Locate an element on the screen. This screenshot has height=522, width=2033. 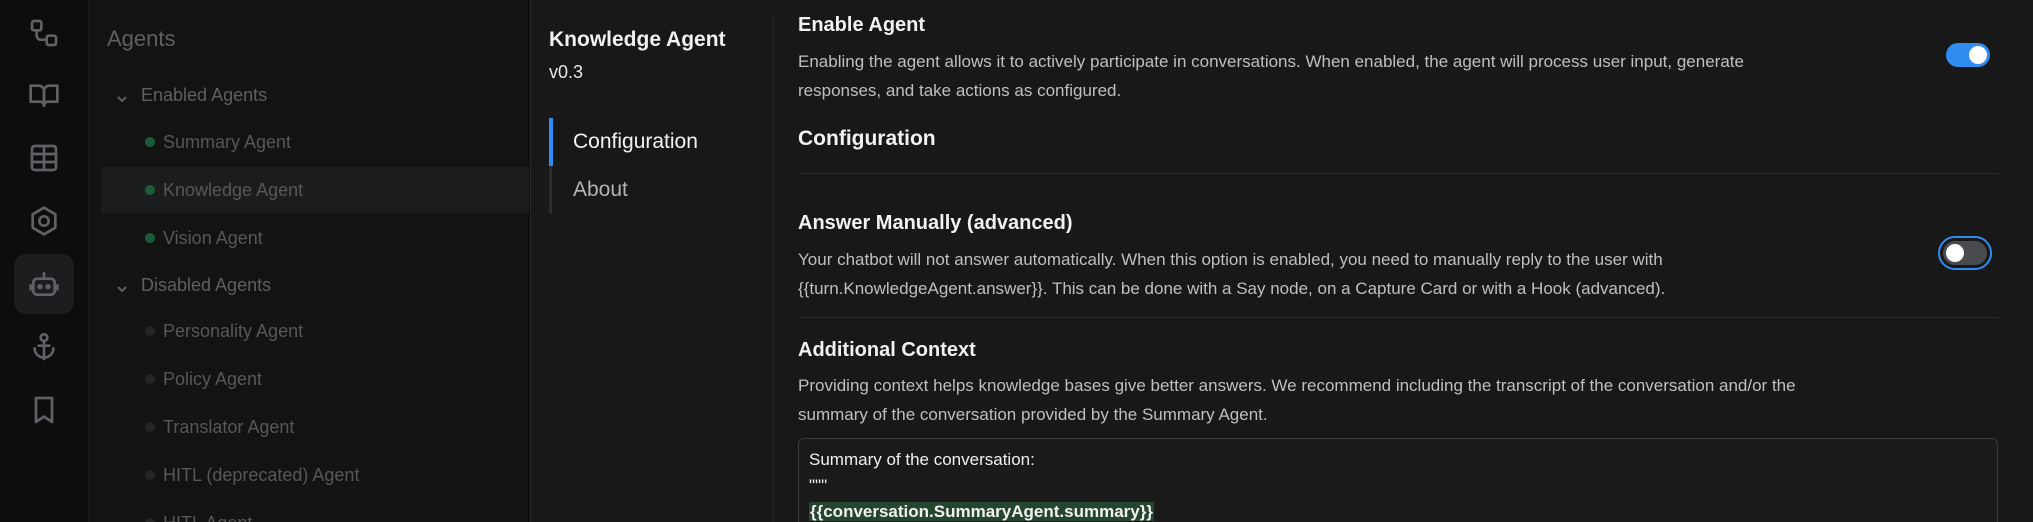
modal-divider is located at coordinates (773, 267).